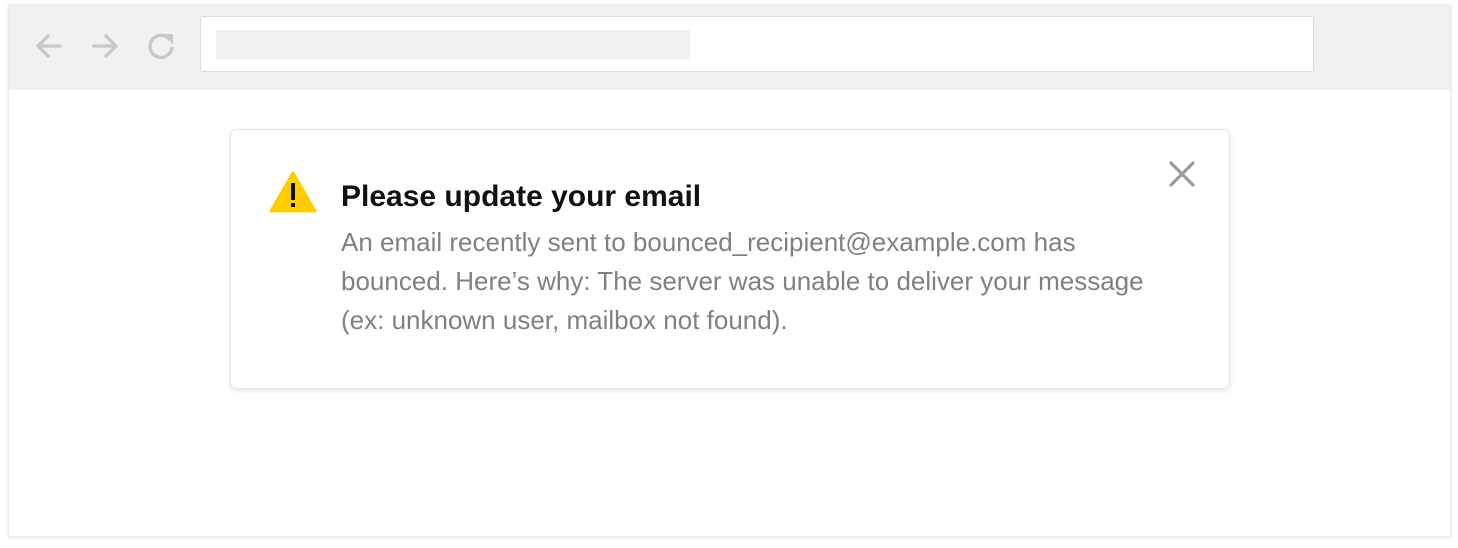  What do you see at coordinates (521, 196) in the screenshot?
I see `alert-title: Please update your email` at bounding box center [521, 196].